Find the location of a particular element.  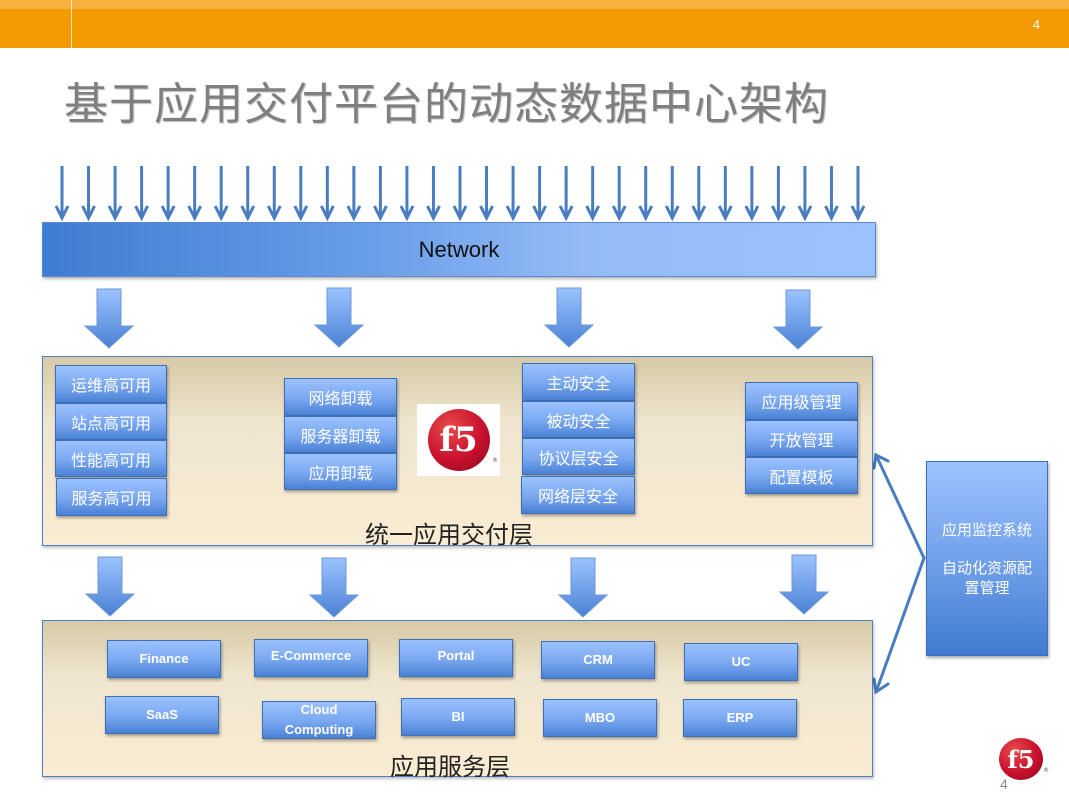

incoming-arrows is located at coordinates (460, 194).